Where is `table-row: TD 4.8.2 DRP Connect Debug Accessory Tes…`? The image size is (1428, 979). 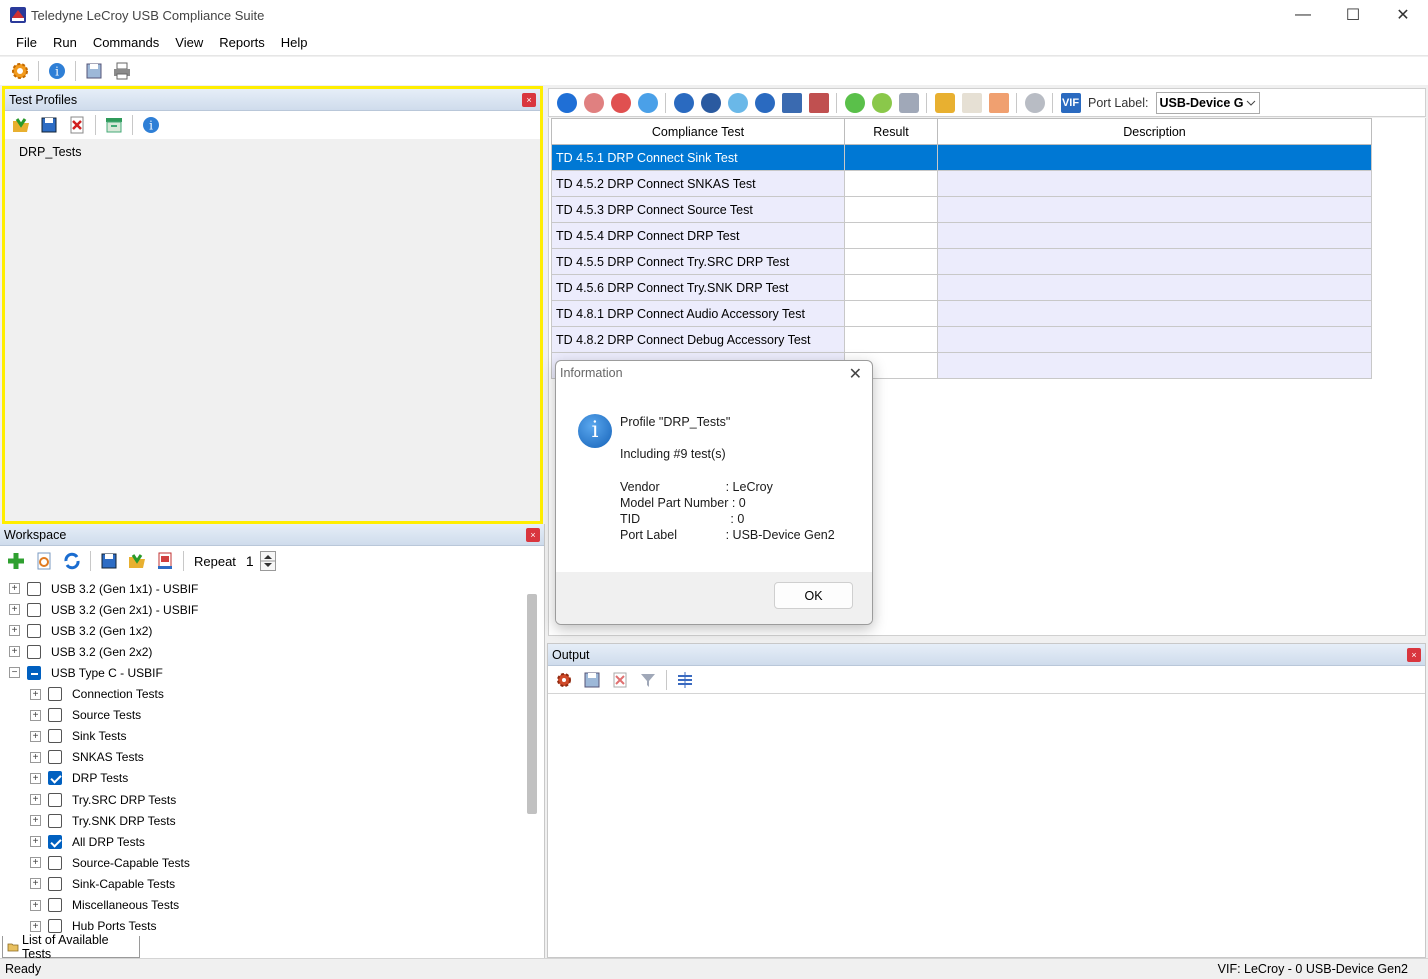
table-row: TD 4.8.2 DRP Connect Debug Accessory Tes… is located at coordinates (961, 339).